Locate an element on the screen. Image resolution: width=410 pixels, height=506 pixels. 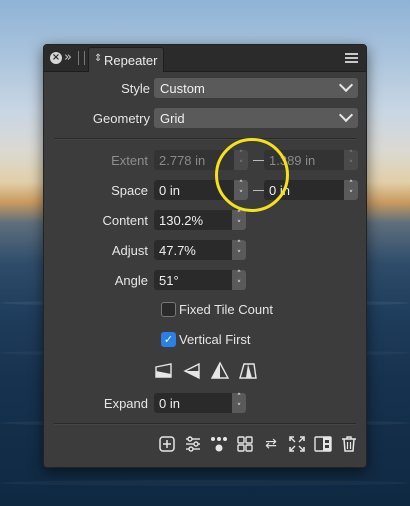
extent-label: Extent is located at coordinates (129, 160).